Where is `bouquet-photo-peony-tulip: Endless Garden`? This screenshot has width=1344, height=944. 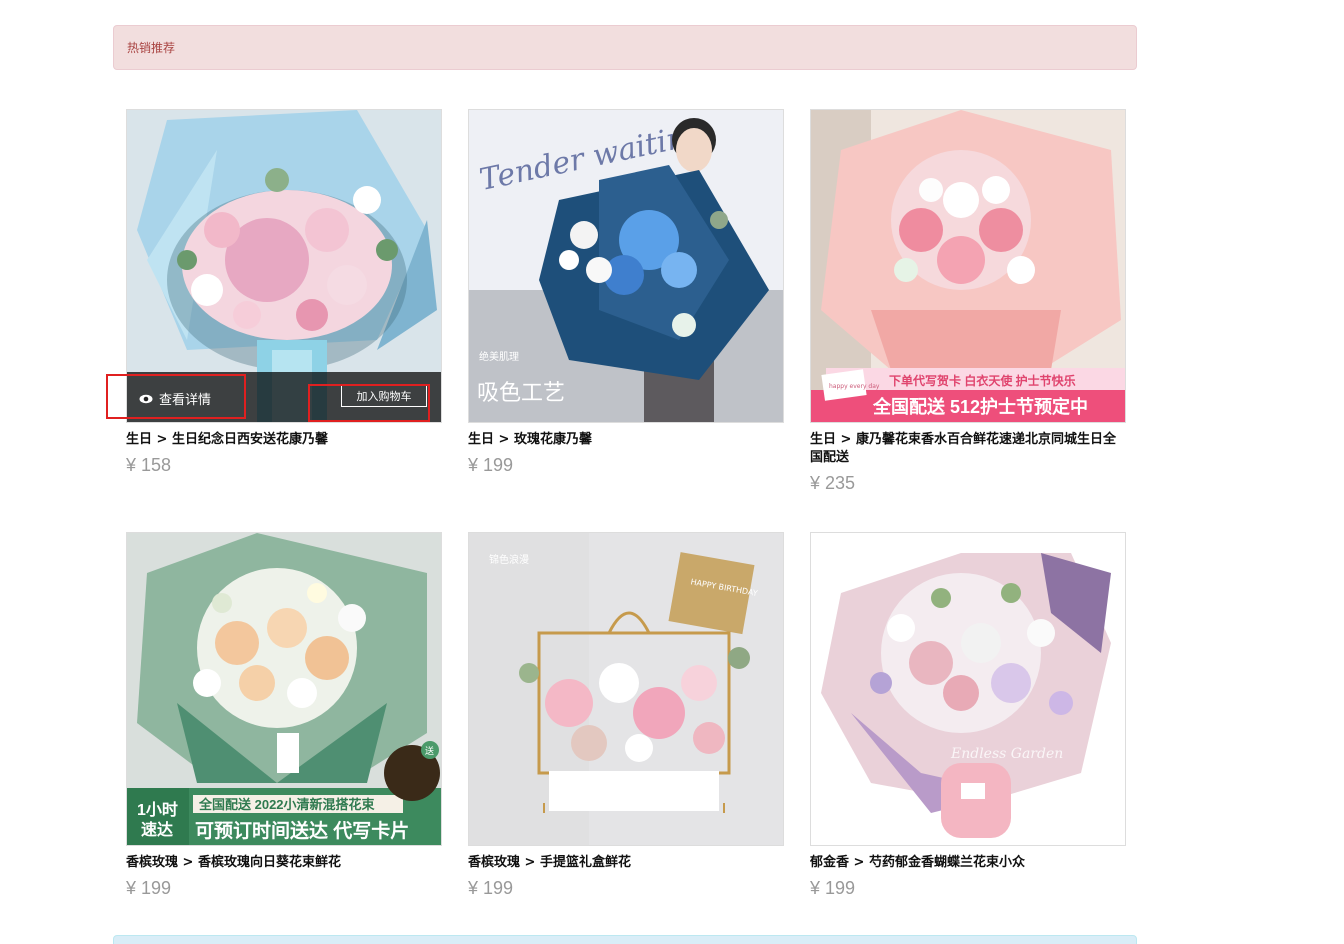 bouquet-photo-peony-tulip: Endless Garden is located at coordinates (968, 689).